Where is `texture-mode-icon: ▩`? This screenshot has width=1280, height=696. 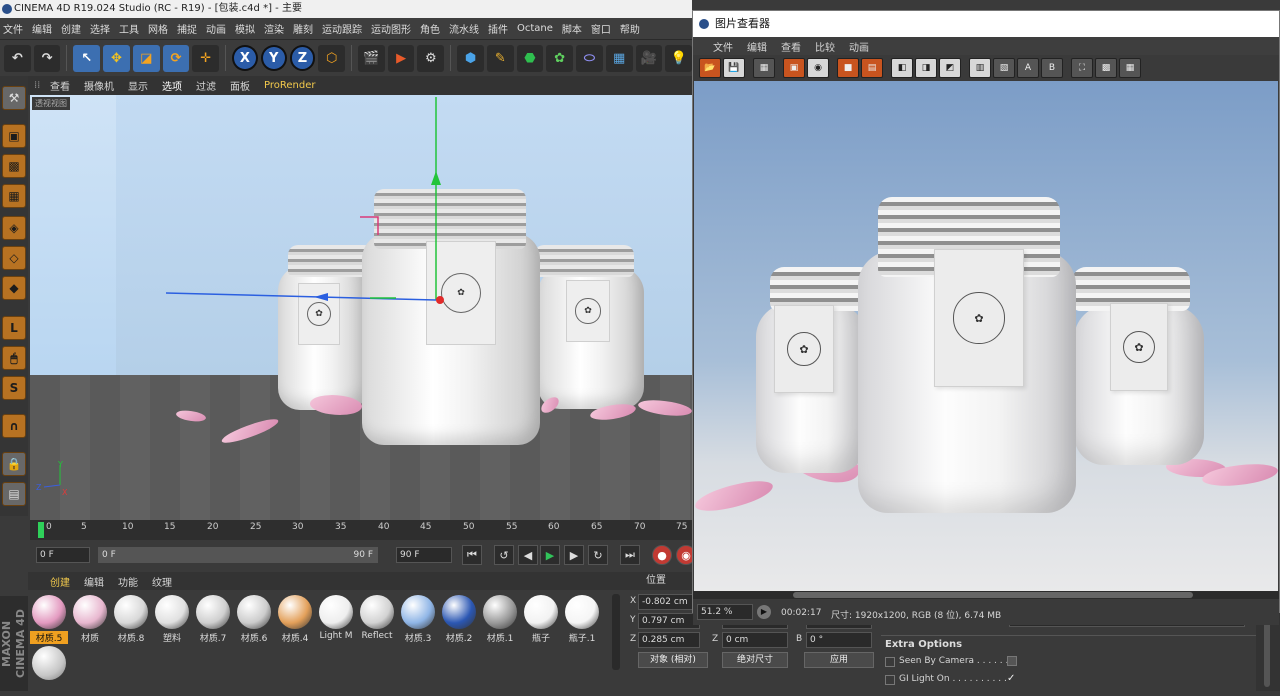
texture-mode-icon: ▩ is located at coordinates (14, 166).